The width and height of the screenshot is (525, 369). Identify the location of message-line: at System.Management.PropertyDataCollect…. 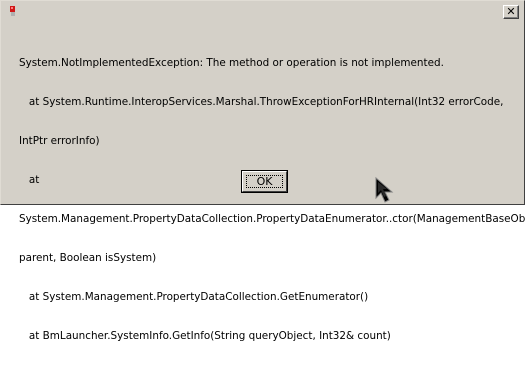
(194, 297).